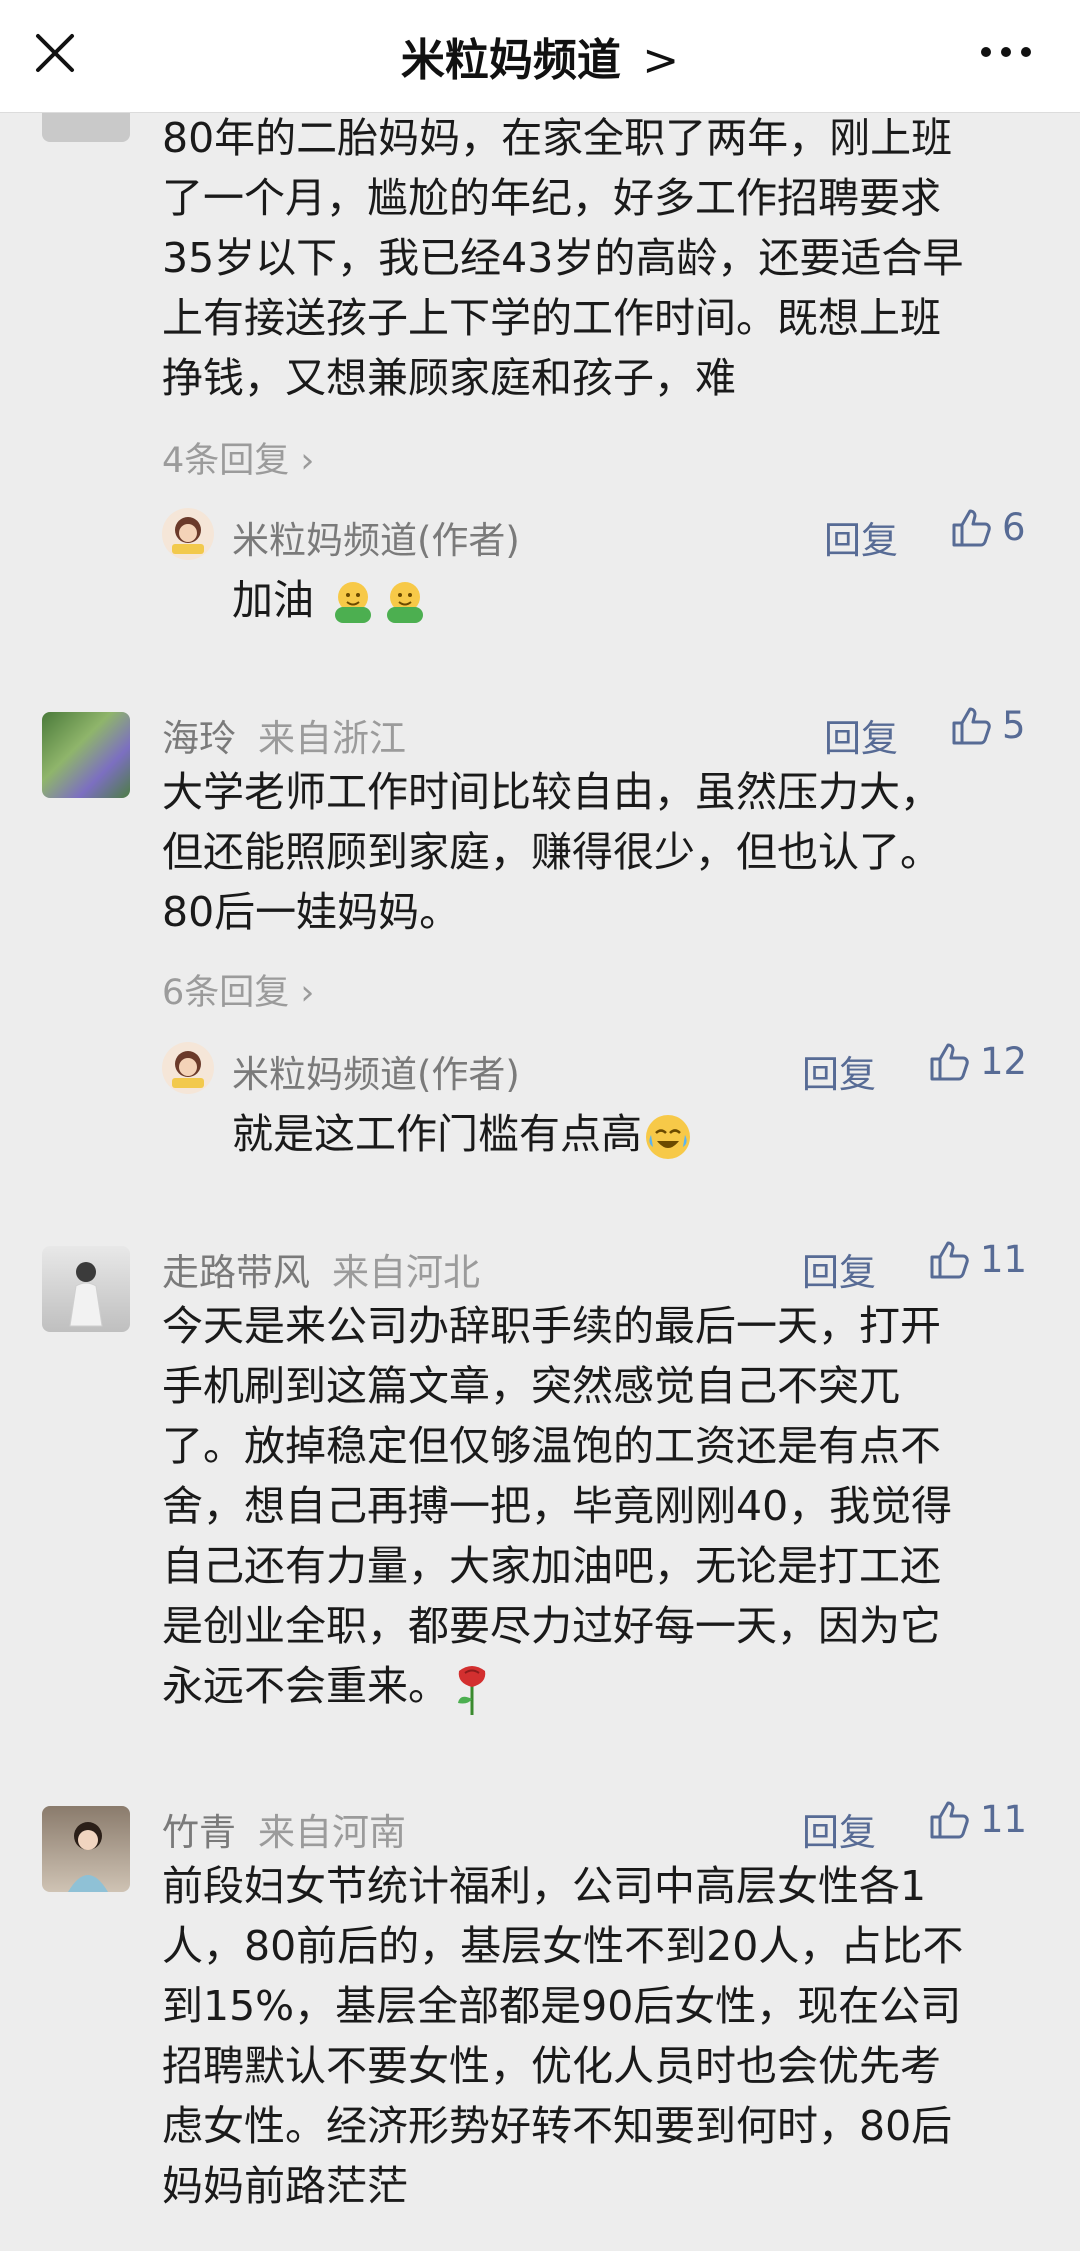 Image resolution: width=1080 pixels, height=2251 pixels. What do you see at coordinates (321, 1269) in the screenshot?
I see `commenter-name: 走路带风 来自河北` at bounding box center [321, 1269].